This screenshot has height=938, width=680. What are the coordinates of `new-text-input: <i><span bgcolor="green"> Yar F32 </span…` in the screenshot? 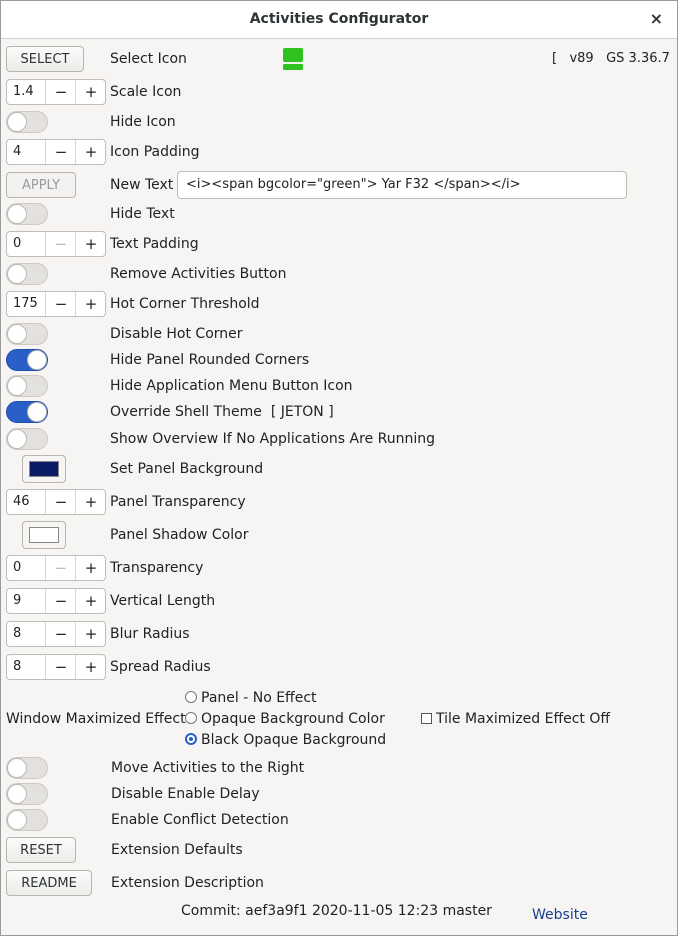 It's located at (402, 185).